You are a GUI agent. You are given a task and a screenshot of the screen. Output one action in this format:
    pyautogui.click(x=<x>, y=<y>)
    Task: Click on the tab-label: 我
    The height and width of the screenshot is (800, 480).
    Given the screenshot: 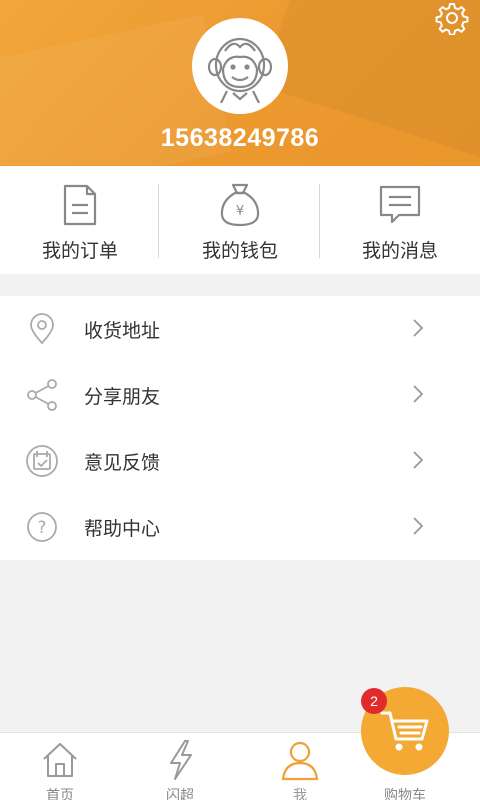 What is the action you would take?
    pyautogui.click(x=300, y=794)
    